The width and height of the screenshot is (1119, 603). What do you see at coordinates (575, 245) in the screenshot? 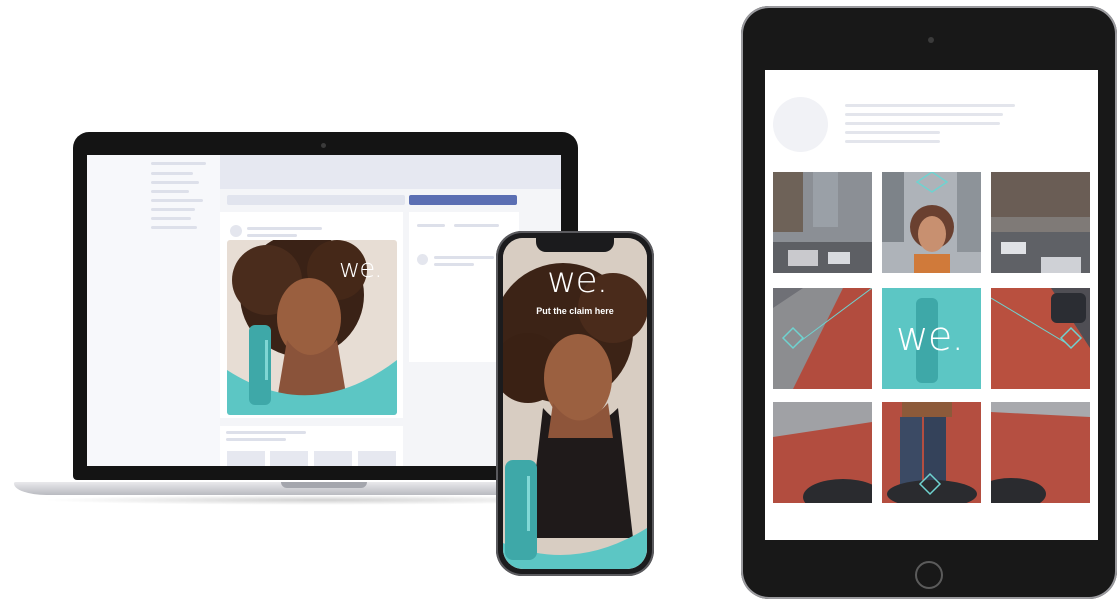
I see `phone-notch` at bounding box center [575, 245].